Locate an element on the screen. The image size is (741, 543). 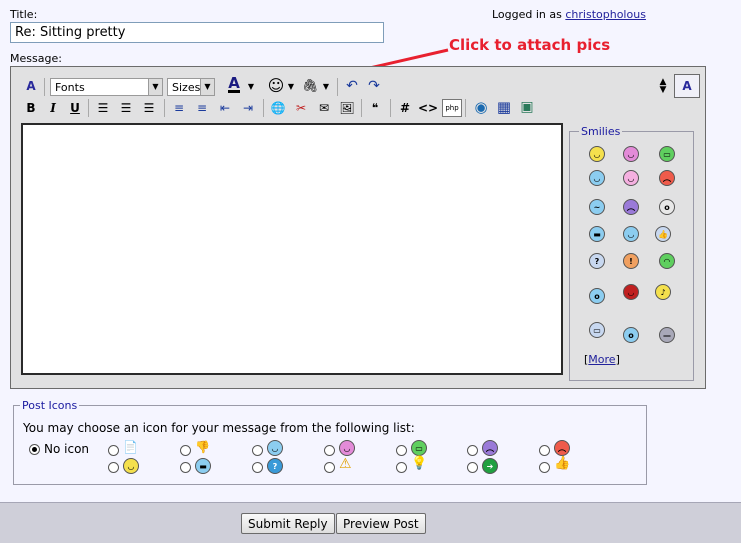
php-button: php is located at coordinates (452, 108).